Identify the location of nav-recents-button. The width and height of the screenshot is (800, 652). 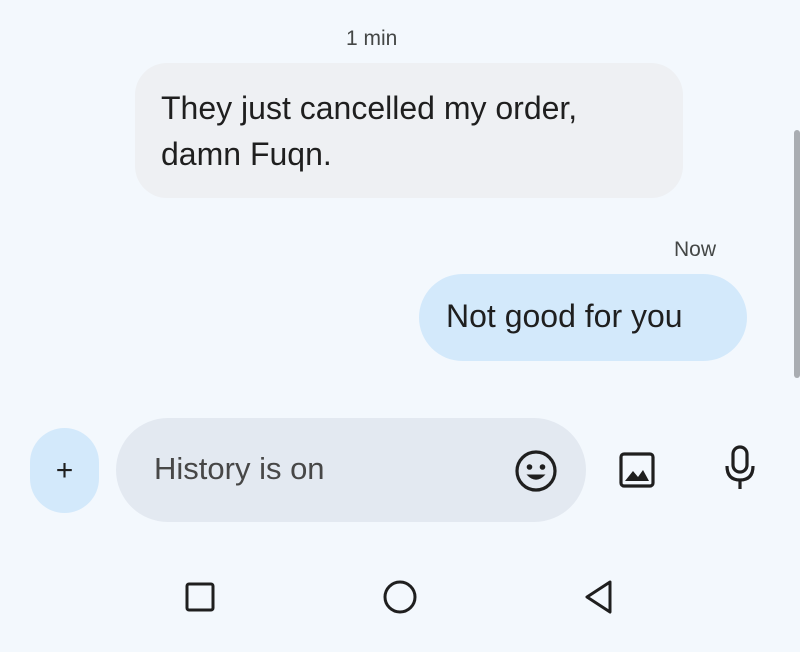
(200, 599).